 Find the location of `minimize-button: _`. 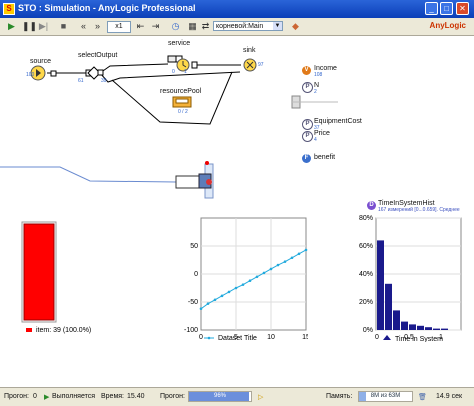

minimize-button: _ is located at coordinates (431, 8).